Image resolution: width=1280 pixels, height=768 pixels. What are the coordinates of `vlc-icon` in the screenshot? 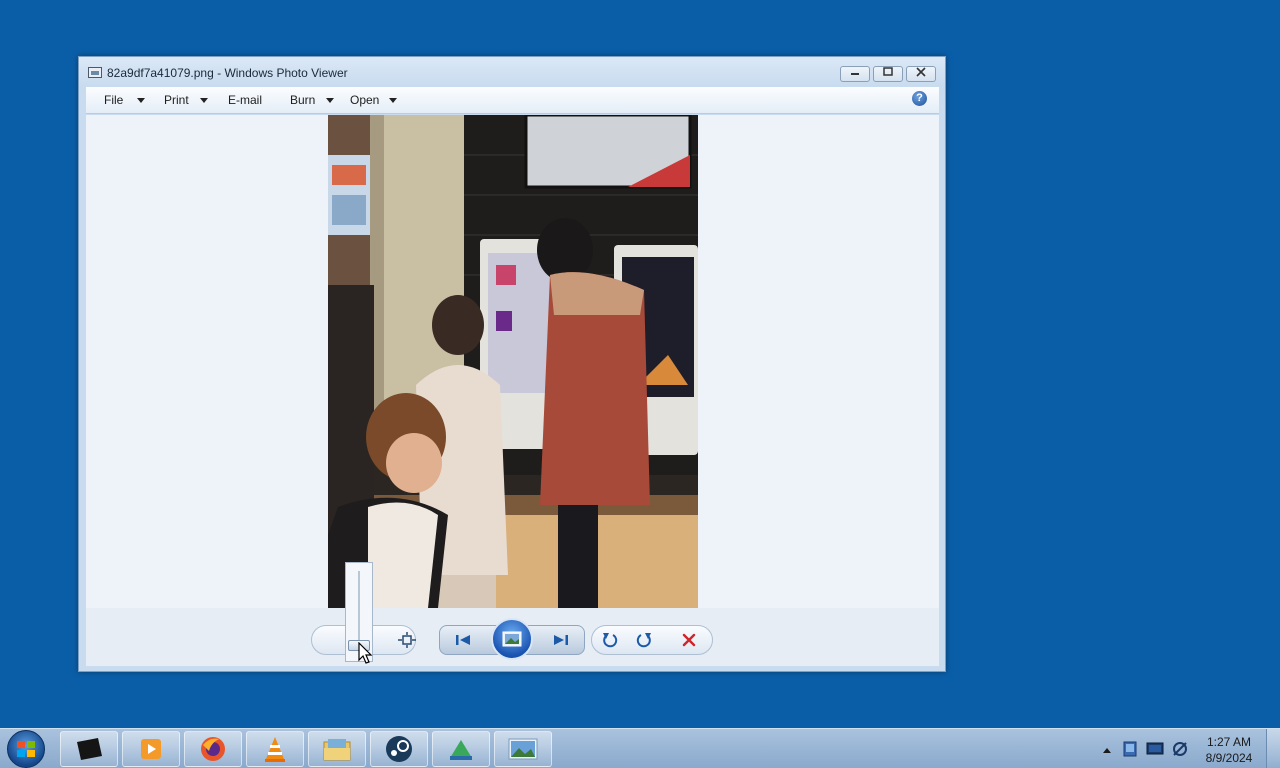 It's located at (275, 749).